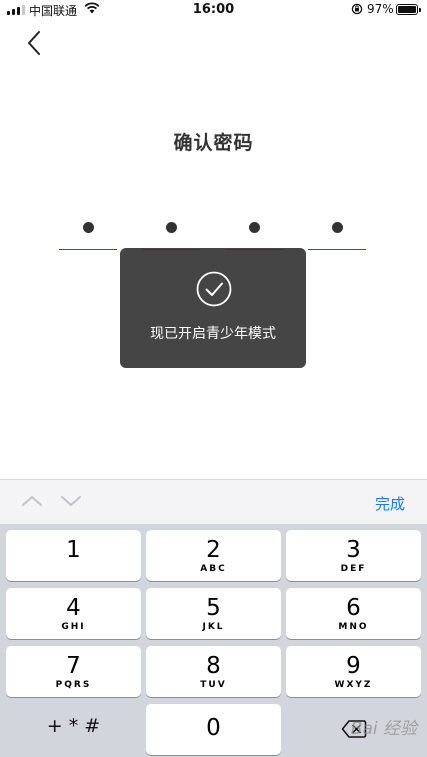 The height and width of the screenshot is (757, 427). What do you see at coordinates (353, 613) in the screenshot?
I see `key-6: 6 MNO` at bounding box center [353, 613].